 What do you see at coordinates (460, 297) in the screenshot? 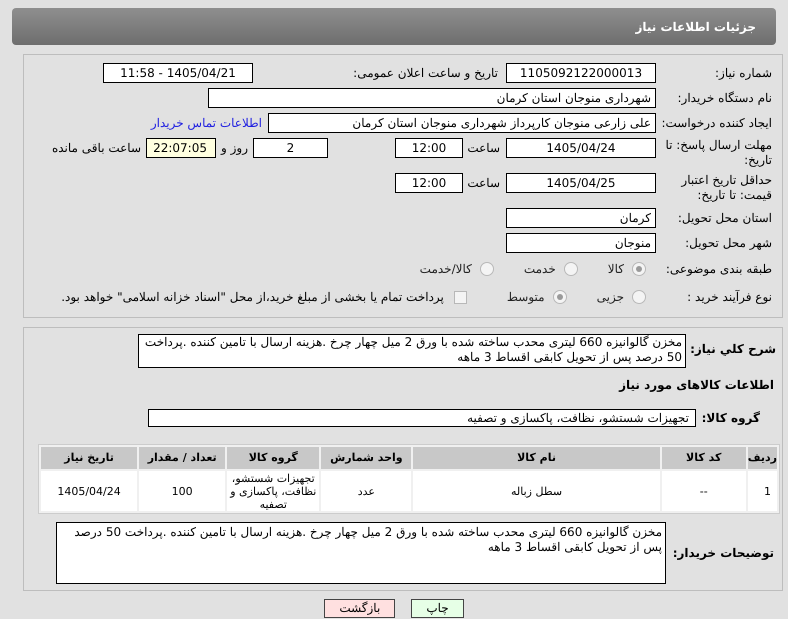
I see `checkbox` at bounding box center [460, 297].